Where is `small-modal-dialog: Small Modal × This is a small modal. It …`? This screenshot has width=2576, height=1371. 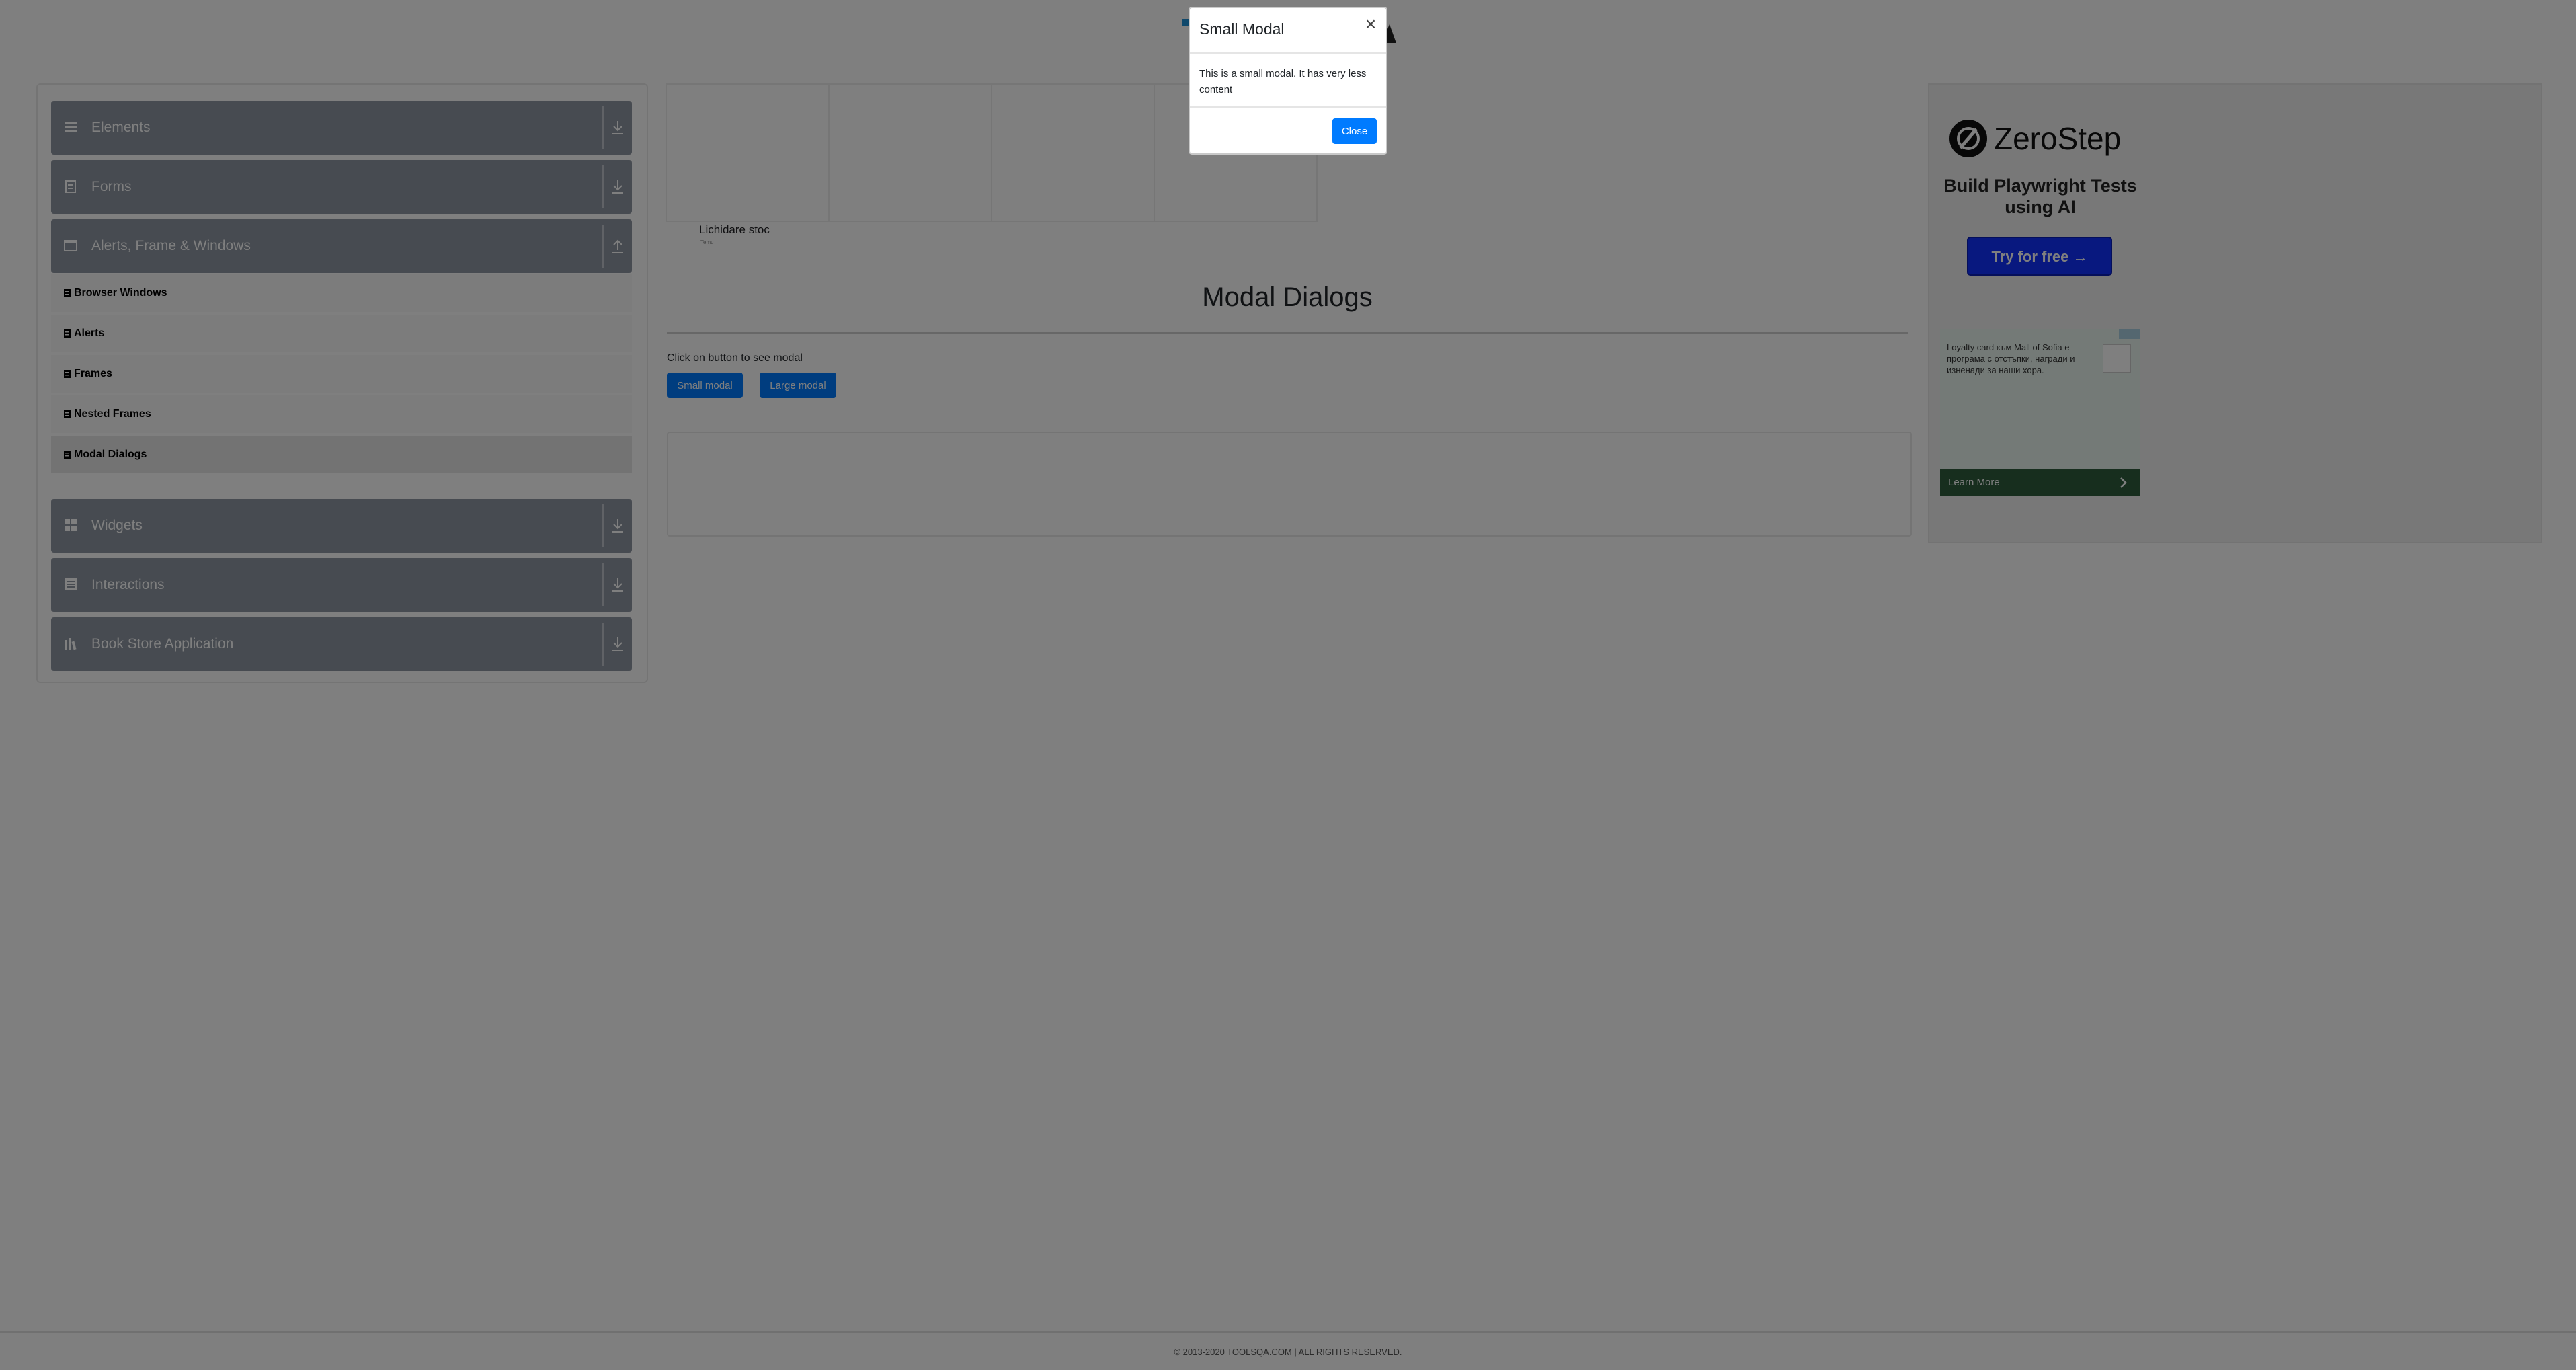
small-modal-dialog: Small Modal × This is a small modal. It … is located at coordinates (1288, 81).